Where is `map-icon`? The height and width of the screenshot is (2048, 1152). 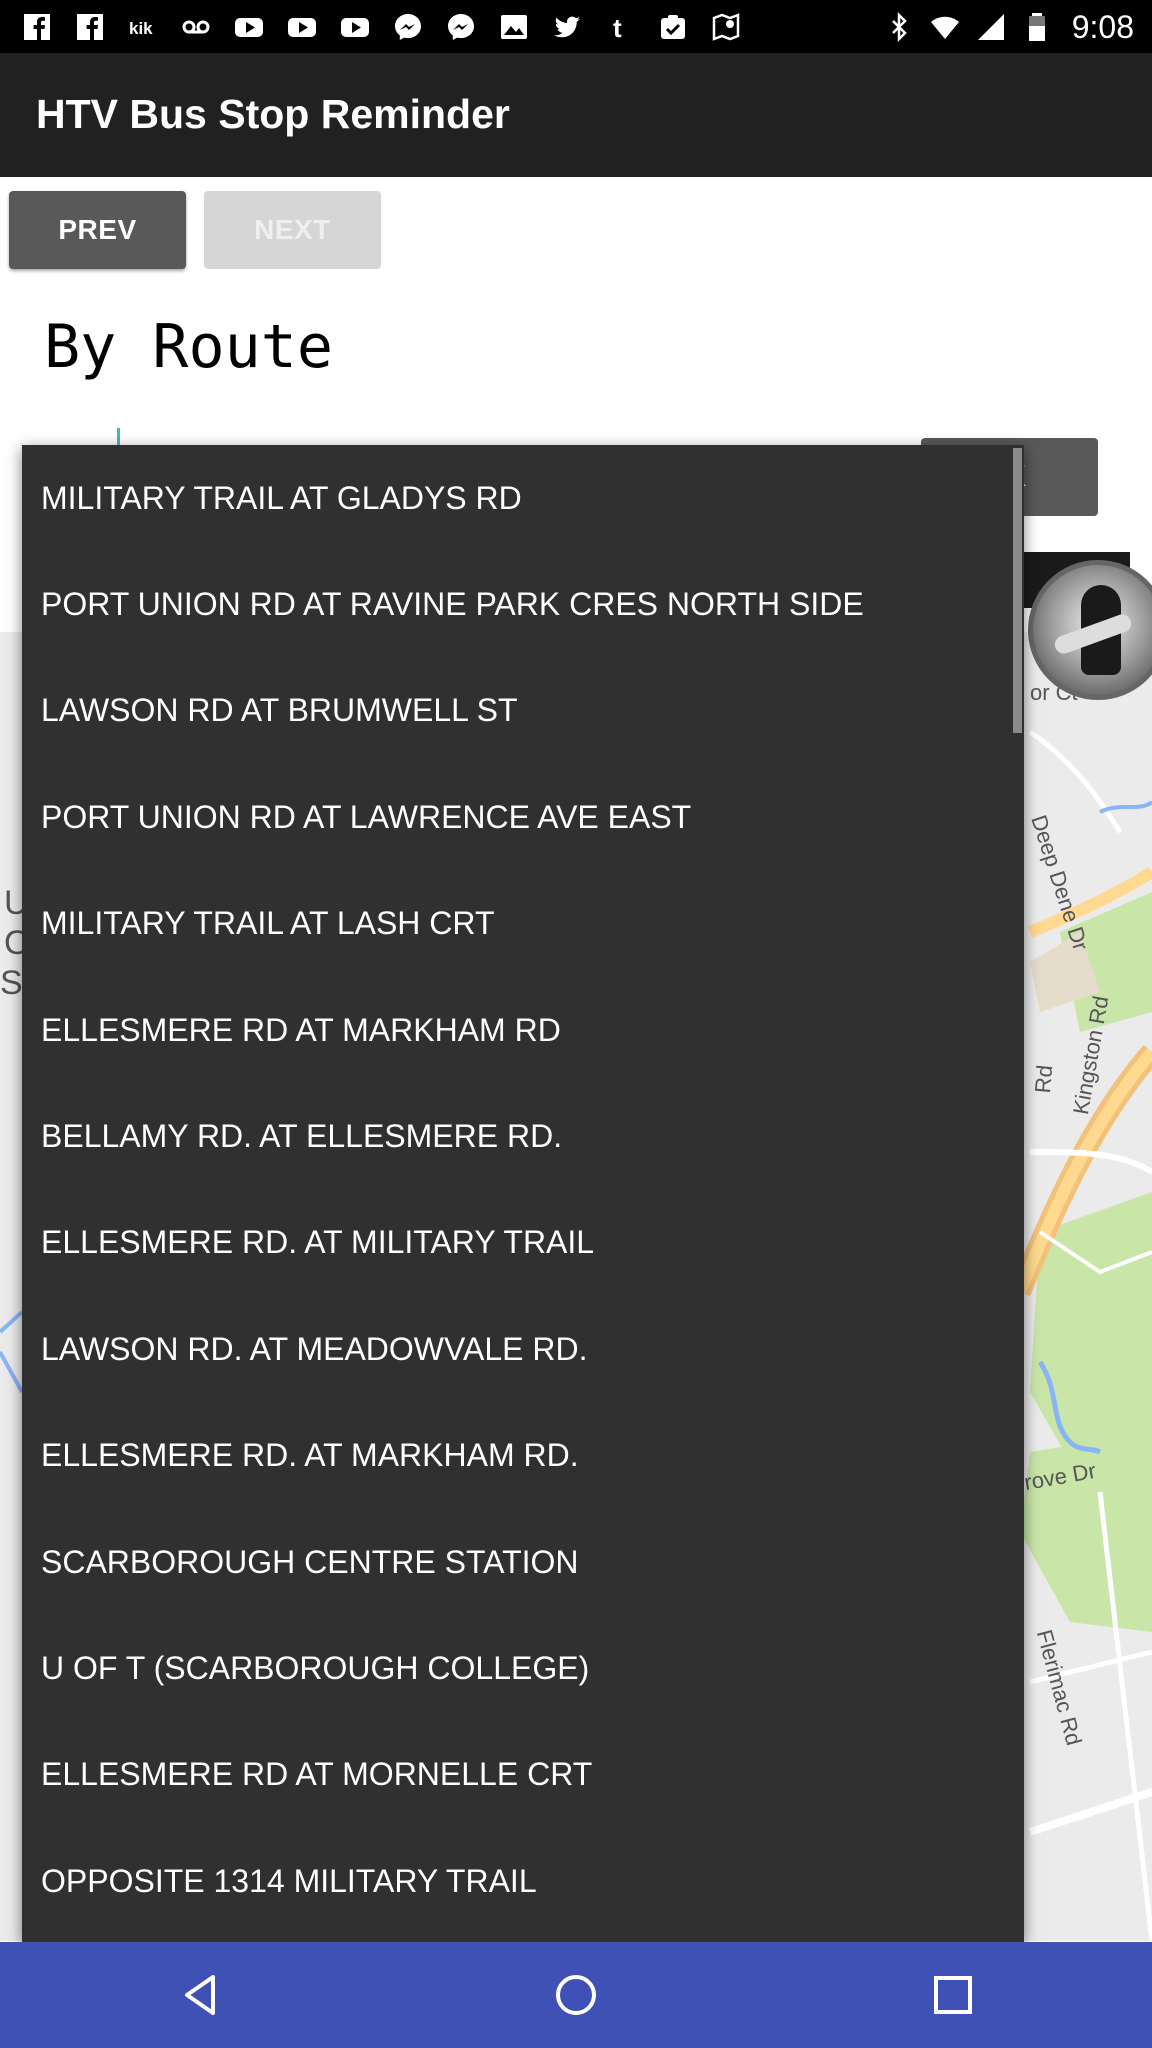
map-icon is located at coordinates (726, 27).